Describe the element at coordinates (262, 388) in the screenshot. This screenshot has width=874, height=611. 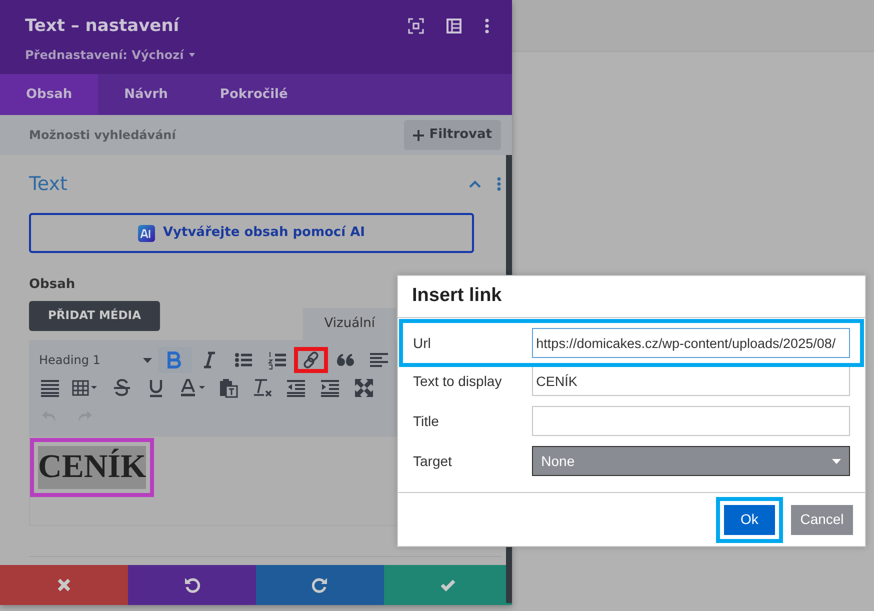
I see `clear-format-icon` at that location.